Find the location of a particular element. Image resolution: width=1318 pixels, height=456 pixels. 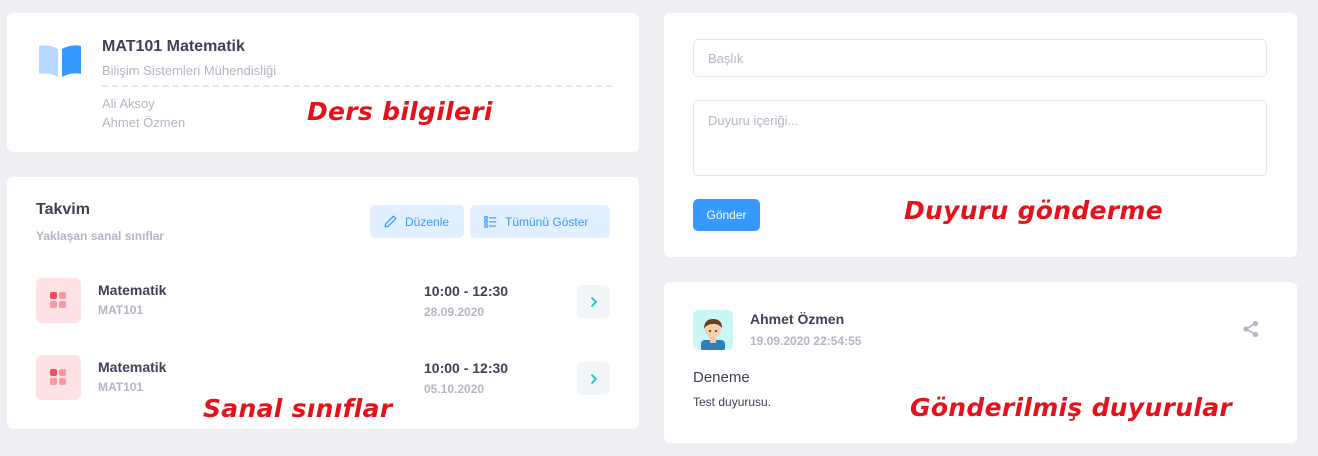

annotation-send-announcement: Duyuru gönderme is located at coordinates (1034, 210).